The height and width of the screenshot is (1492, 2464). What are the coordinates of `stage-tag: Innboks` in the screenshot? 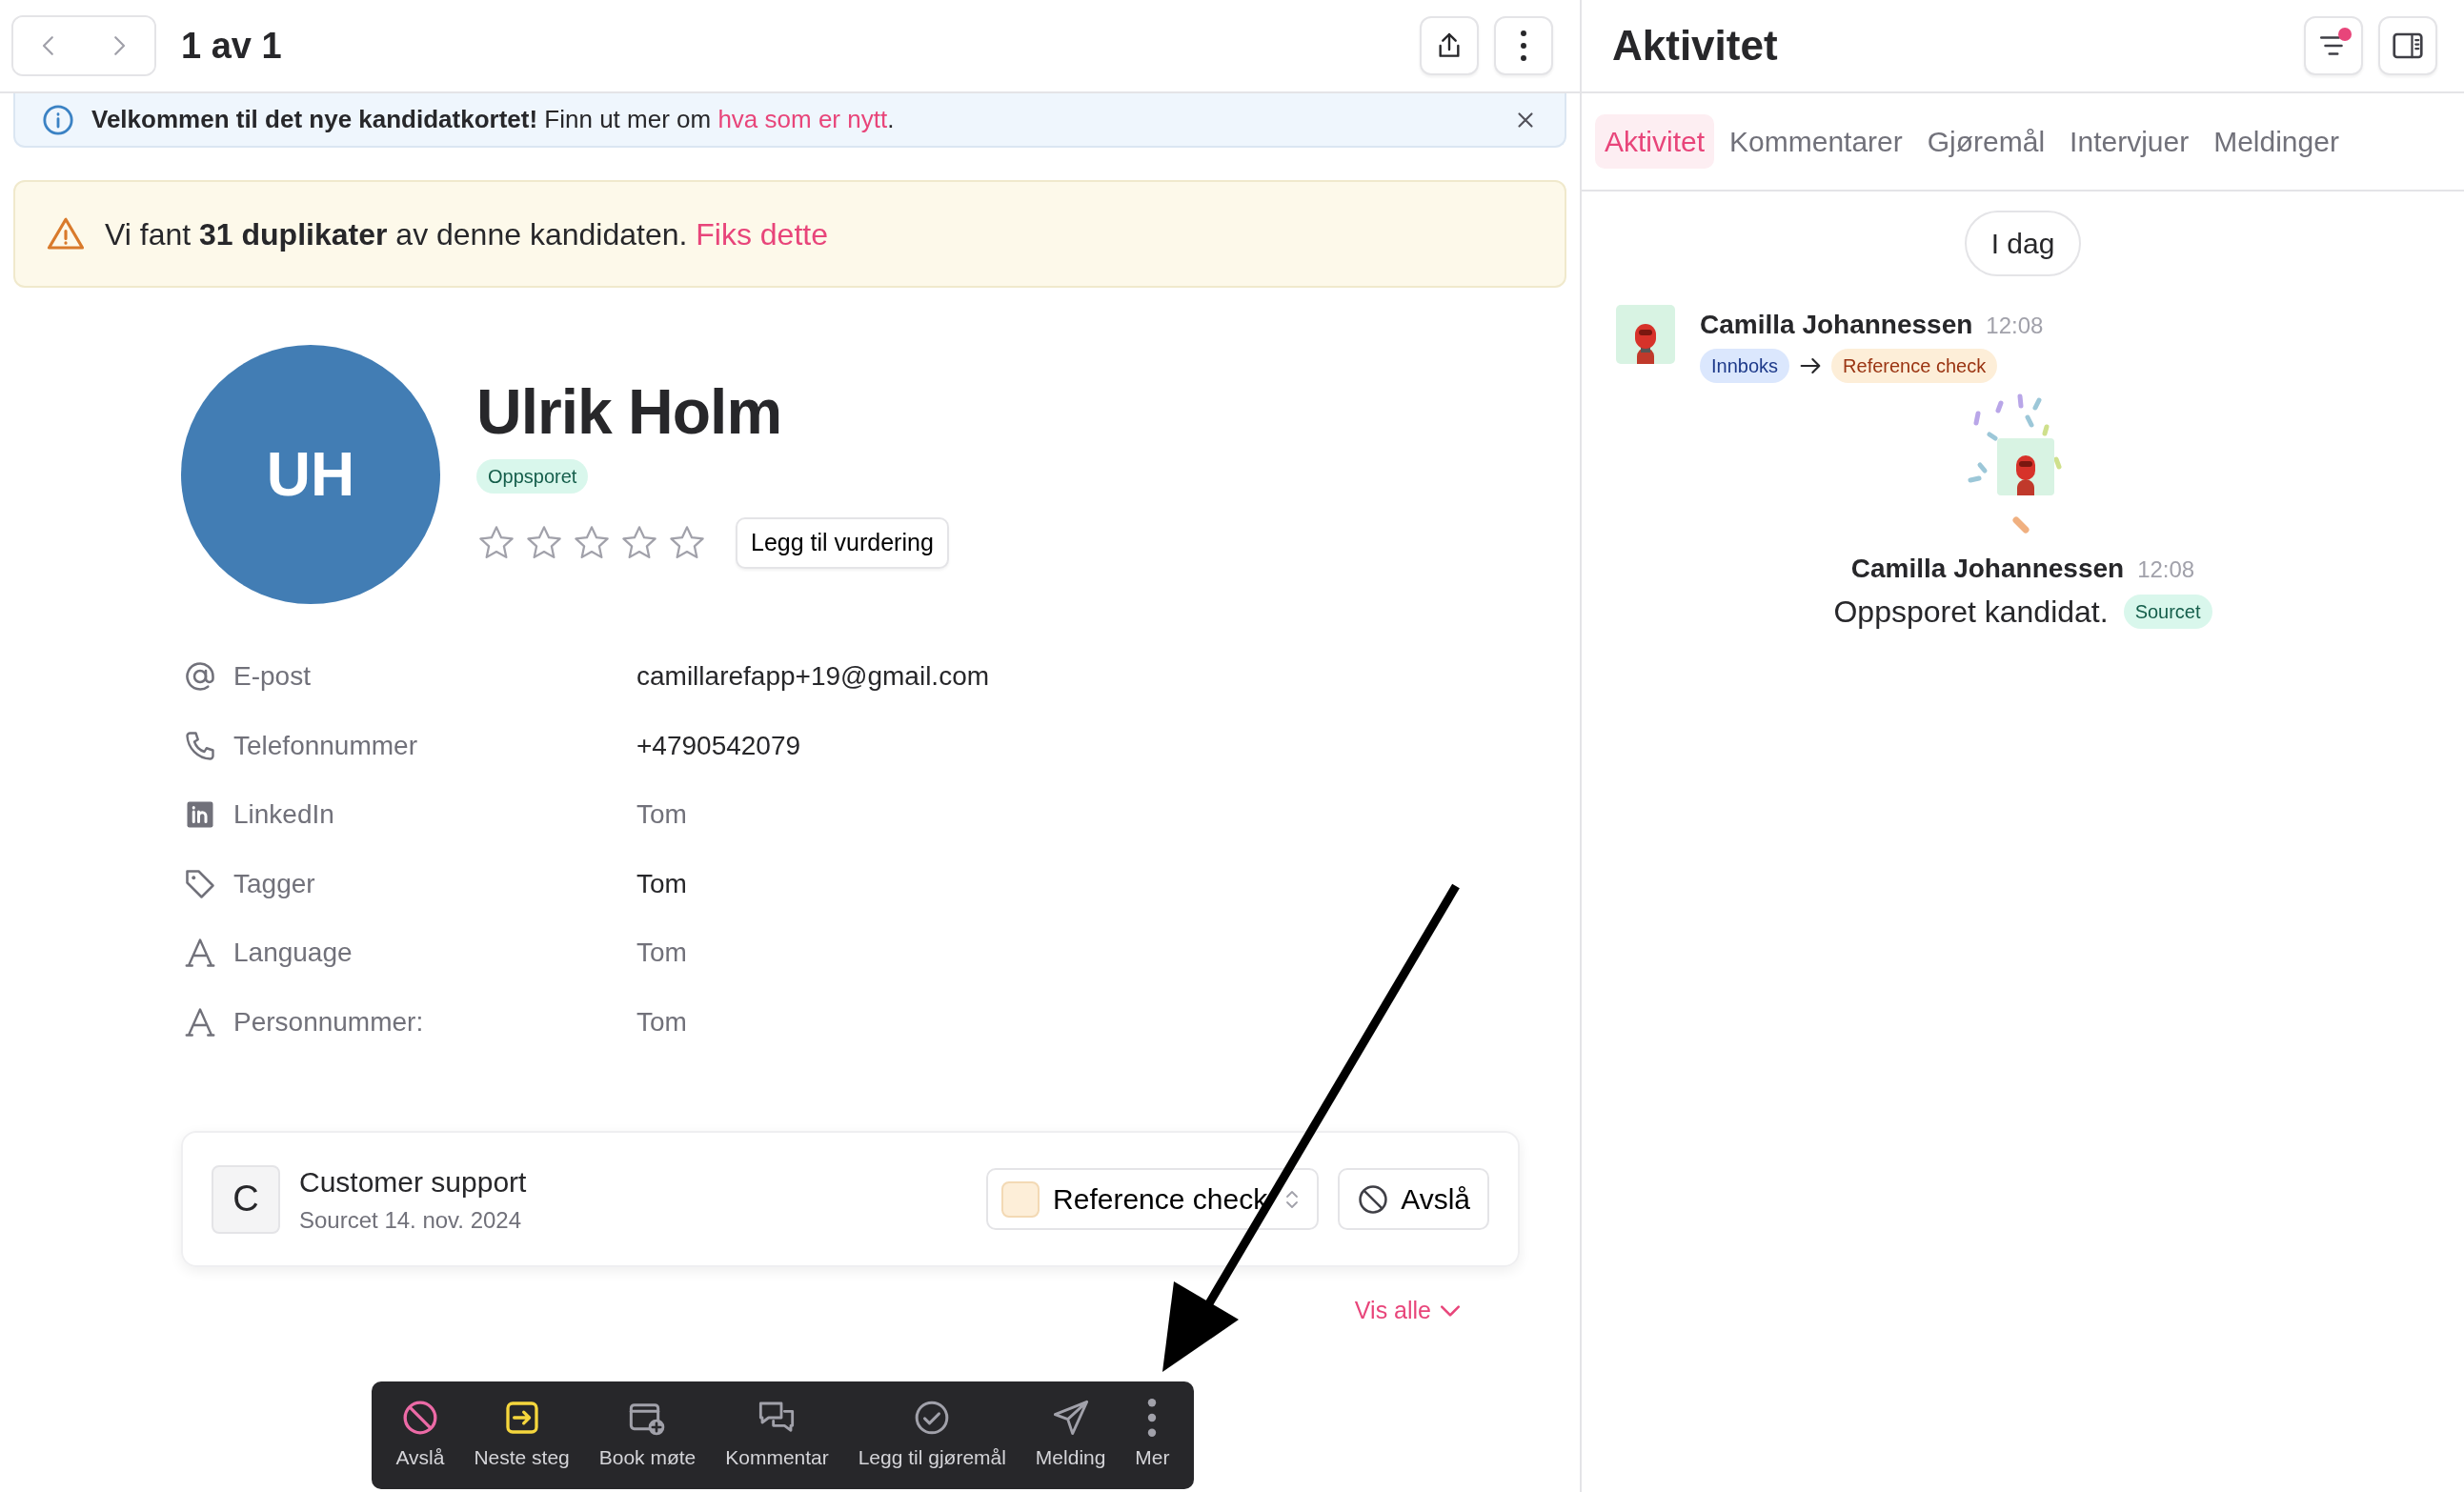 It's located at (1745, 366).